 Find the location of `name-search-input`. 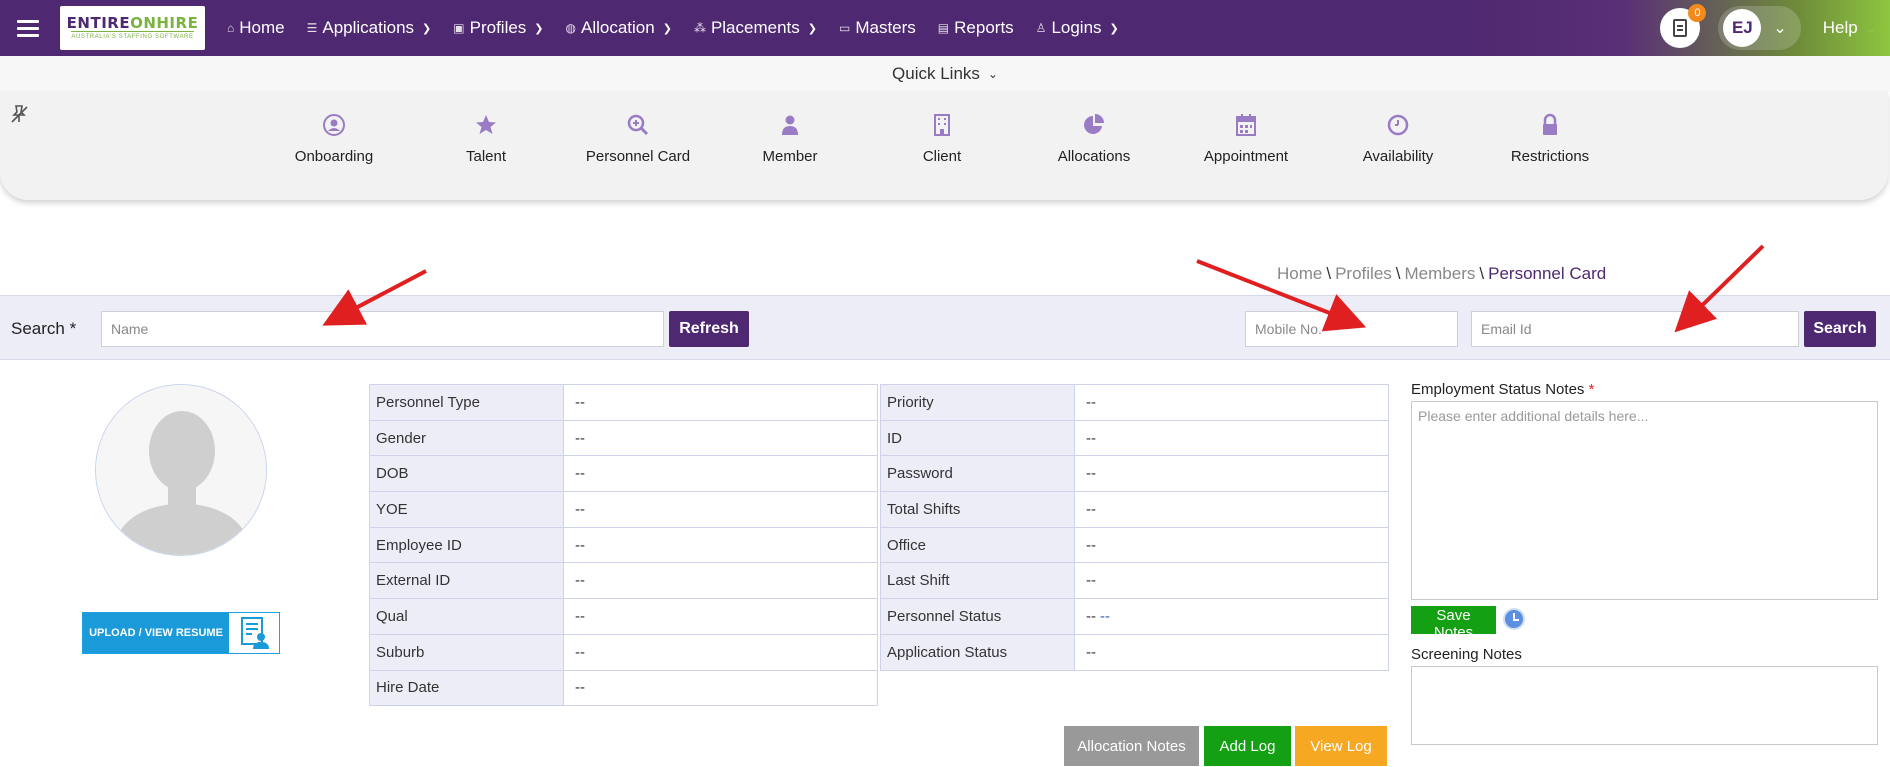

name-search-input is located at coordinates (382, 329).